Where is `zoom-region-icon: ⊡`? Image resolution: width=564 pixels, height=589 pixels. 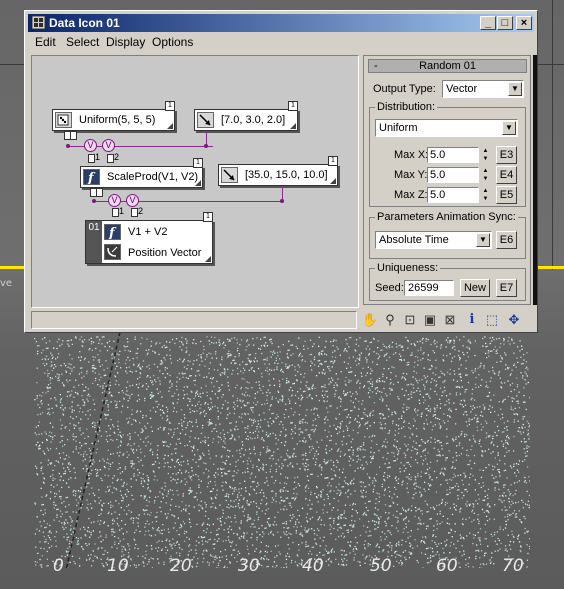 zoom-region-icon: ⊡ is located at coordinates (410, 320).